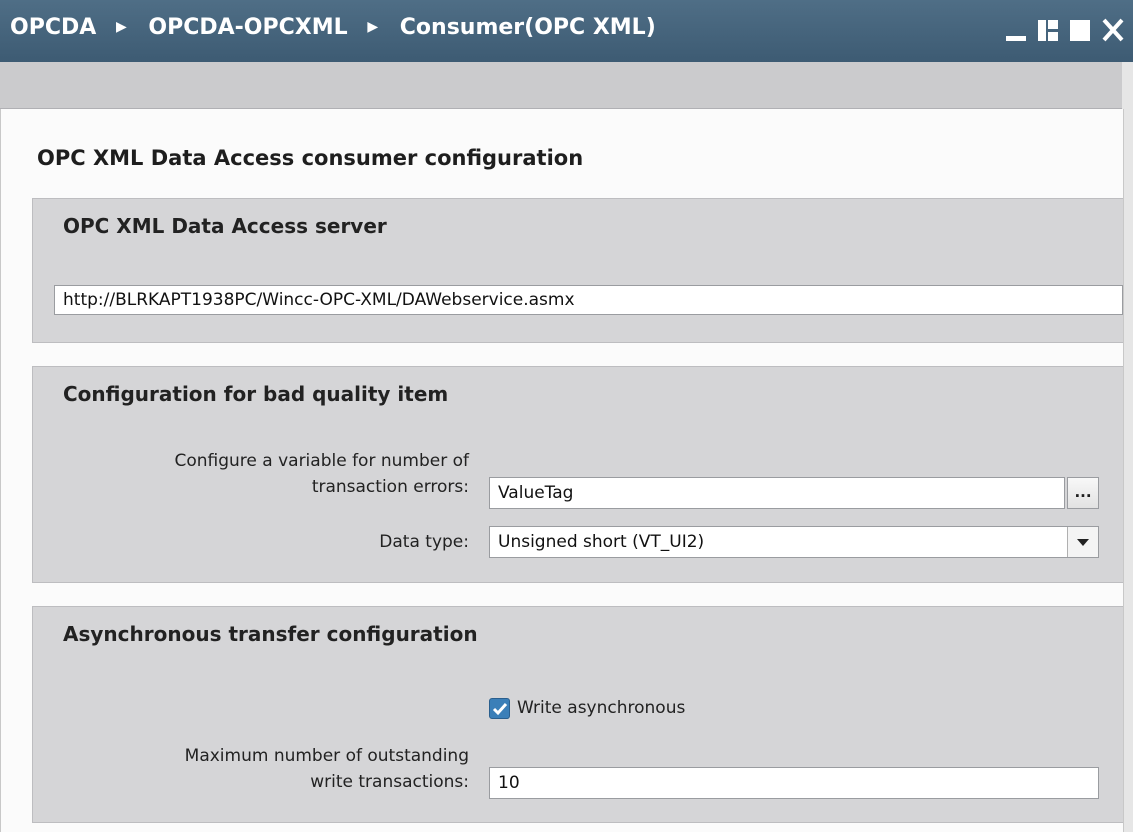 This screenshot has height=832, width=1133. I want to click on data-type-label: Data type:, so click(424, 542).